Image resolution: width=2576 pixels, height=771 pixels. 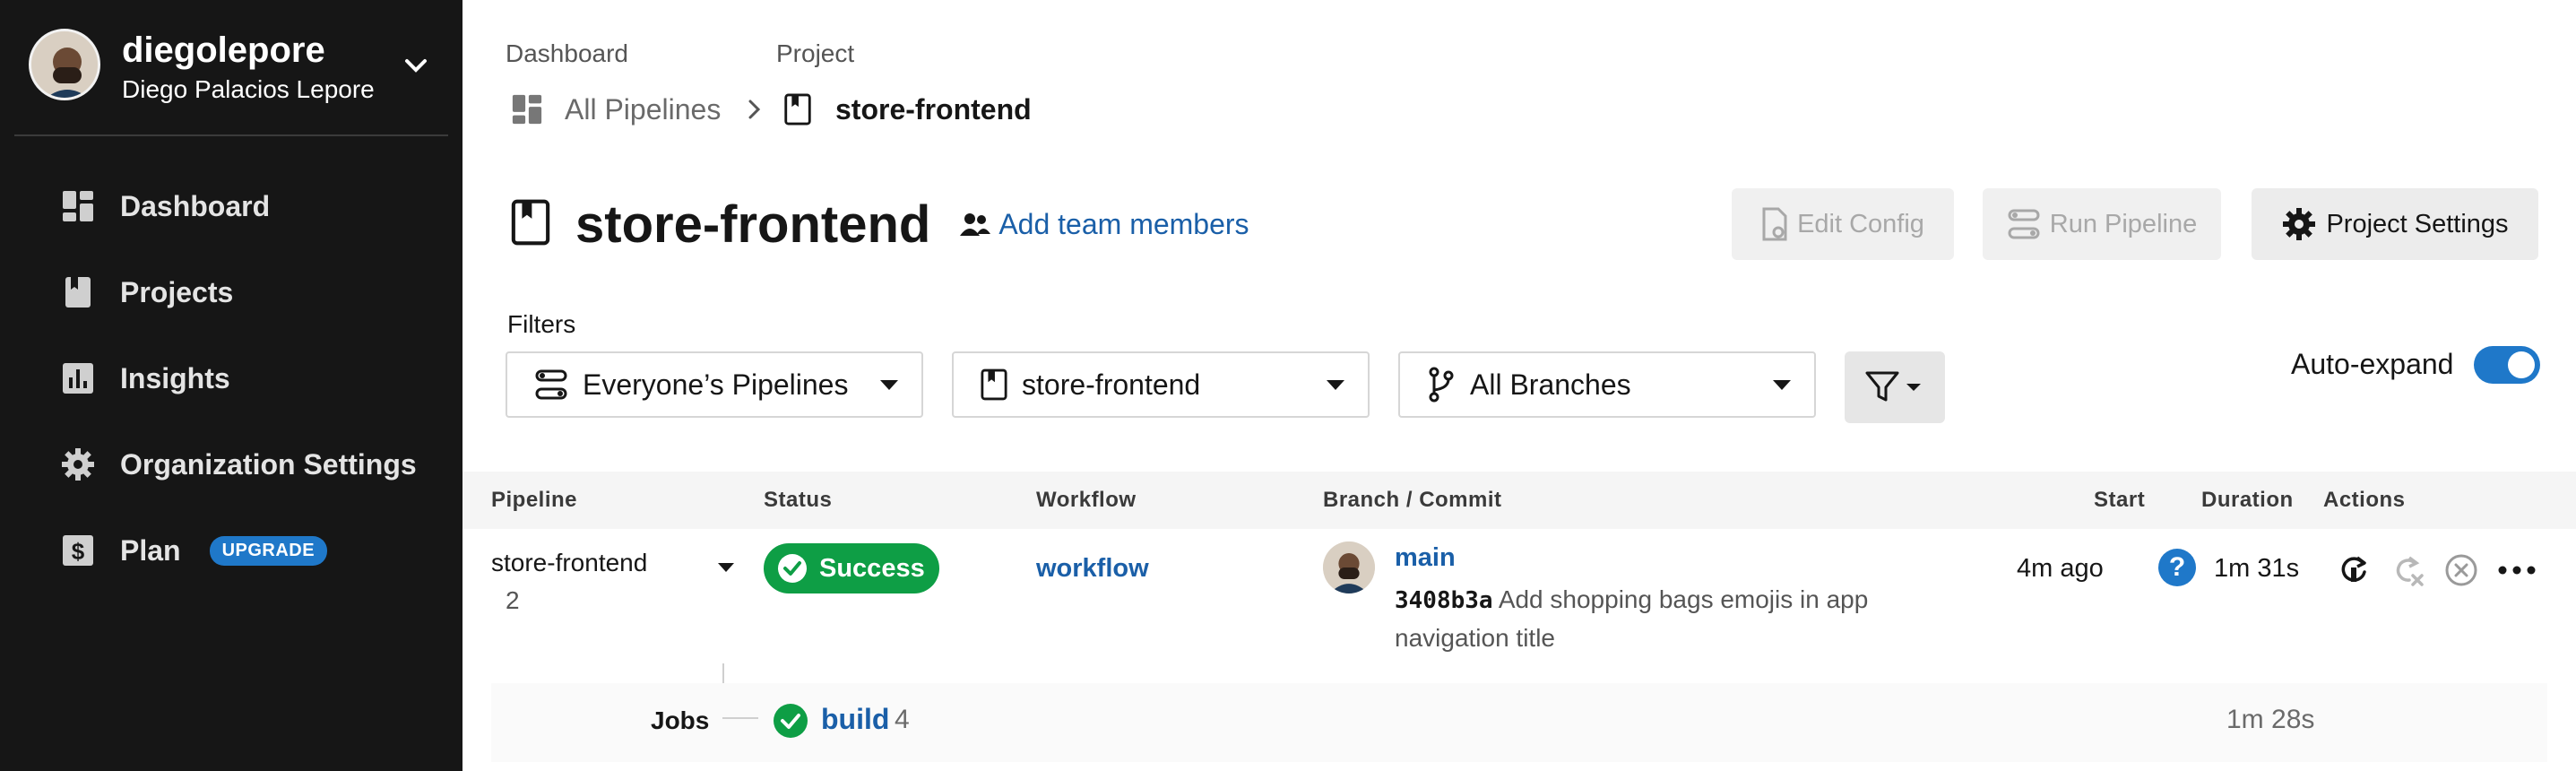 What do you see at coordinates (902, 719) in the screenshot?
I see `job-count: 4` at bounding box center [902, 719].